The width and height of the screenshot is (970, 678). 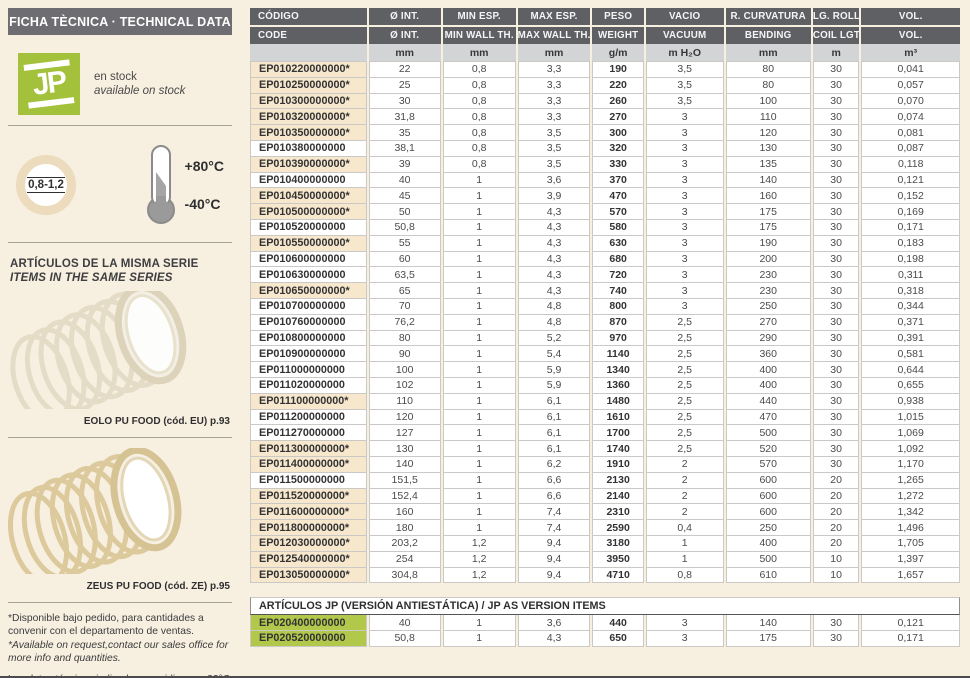 What do you see at coordinates (115, 77) in the screenshot?
I see `stock-label-es: en stock` at bounding box center [115, 77].